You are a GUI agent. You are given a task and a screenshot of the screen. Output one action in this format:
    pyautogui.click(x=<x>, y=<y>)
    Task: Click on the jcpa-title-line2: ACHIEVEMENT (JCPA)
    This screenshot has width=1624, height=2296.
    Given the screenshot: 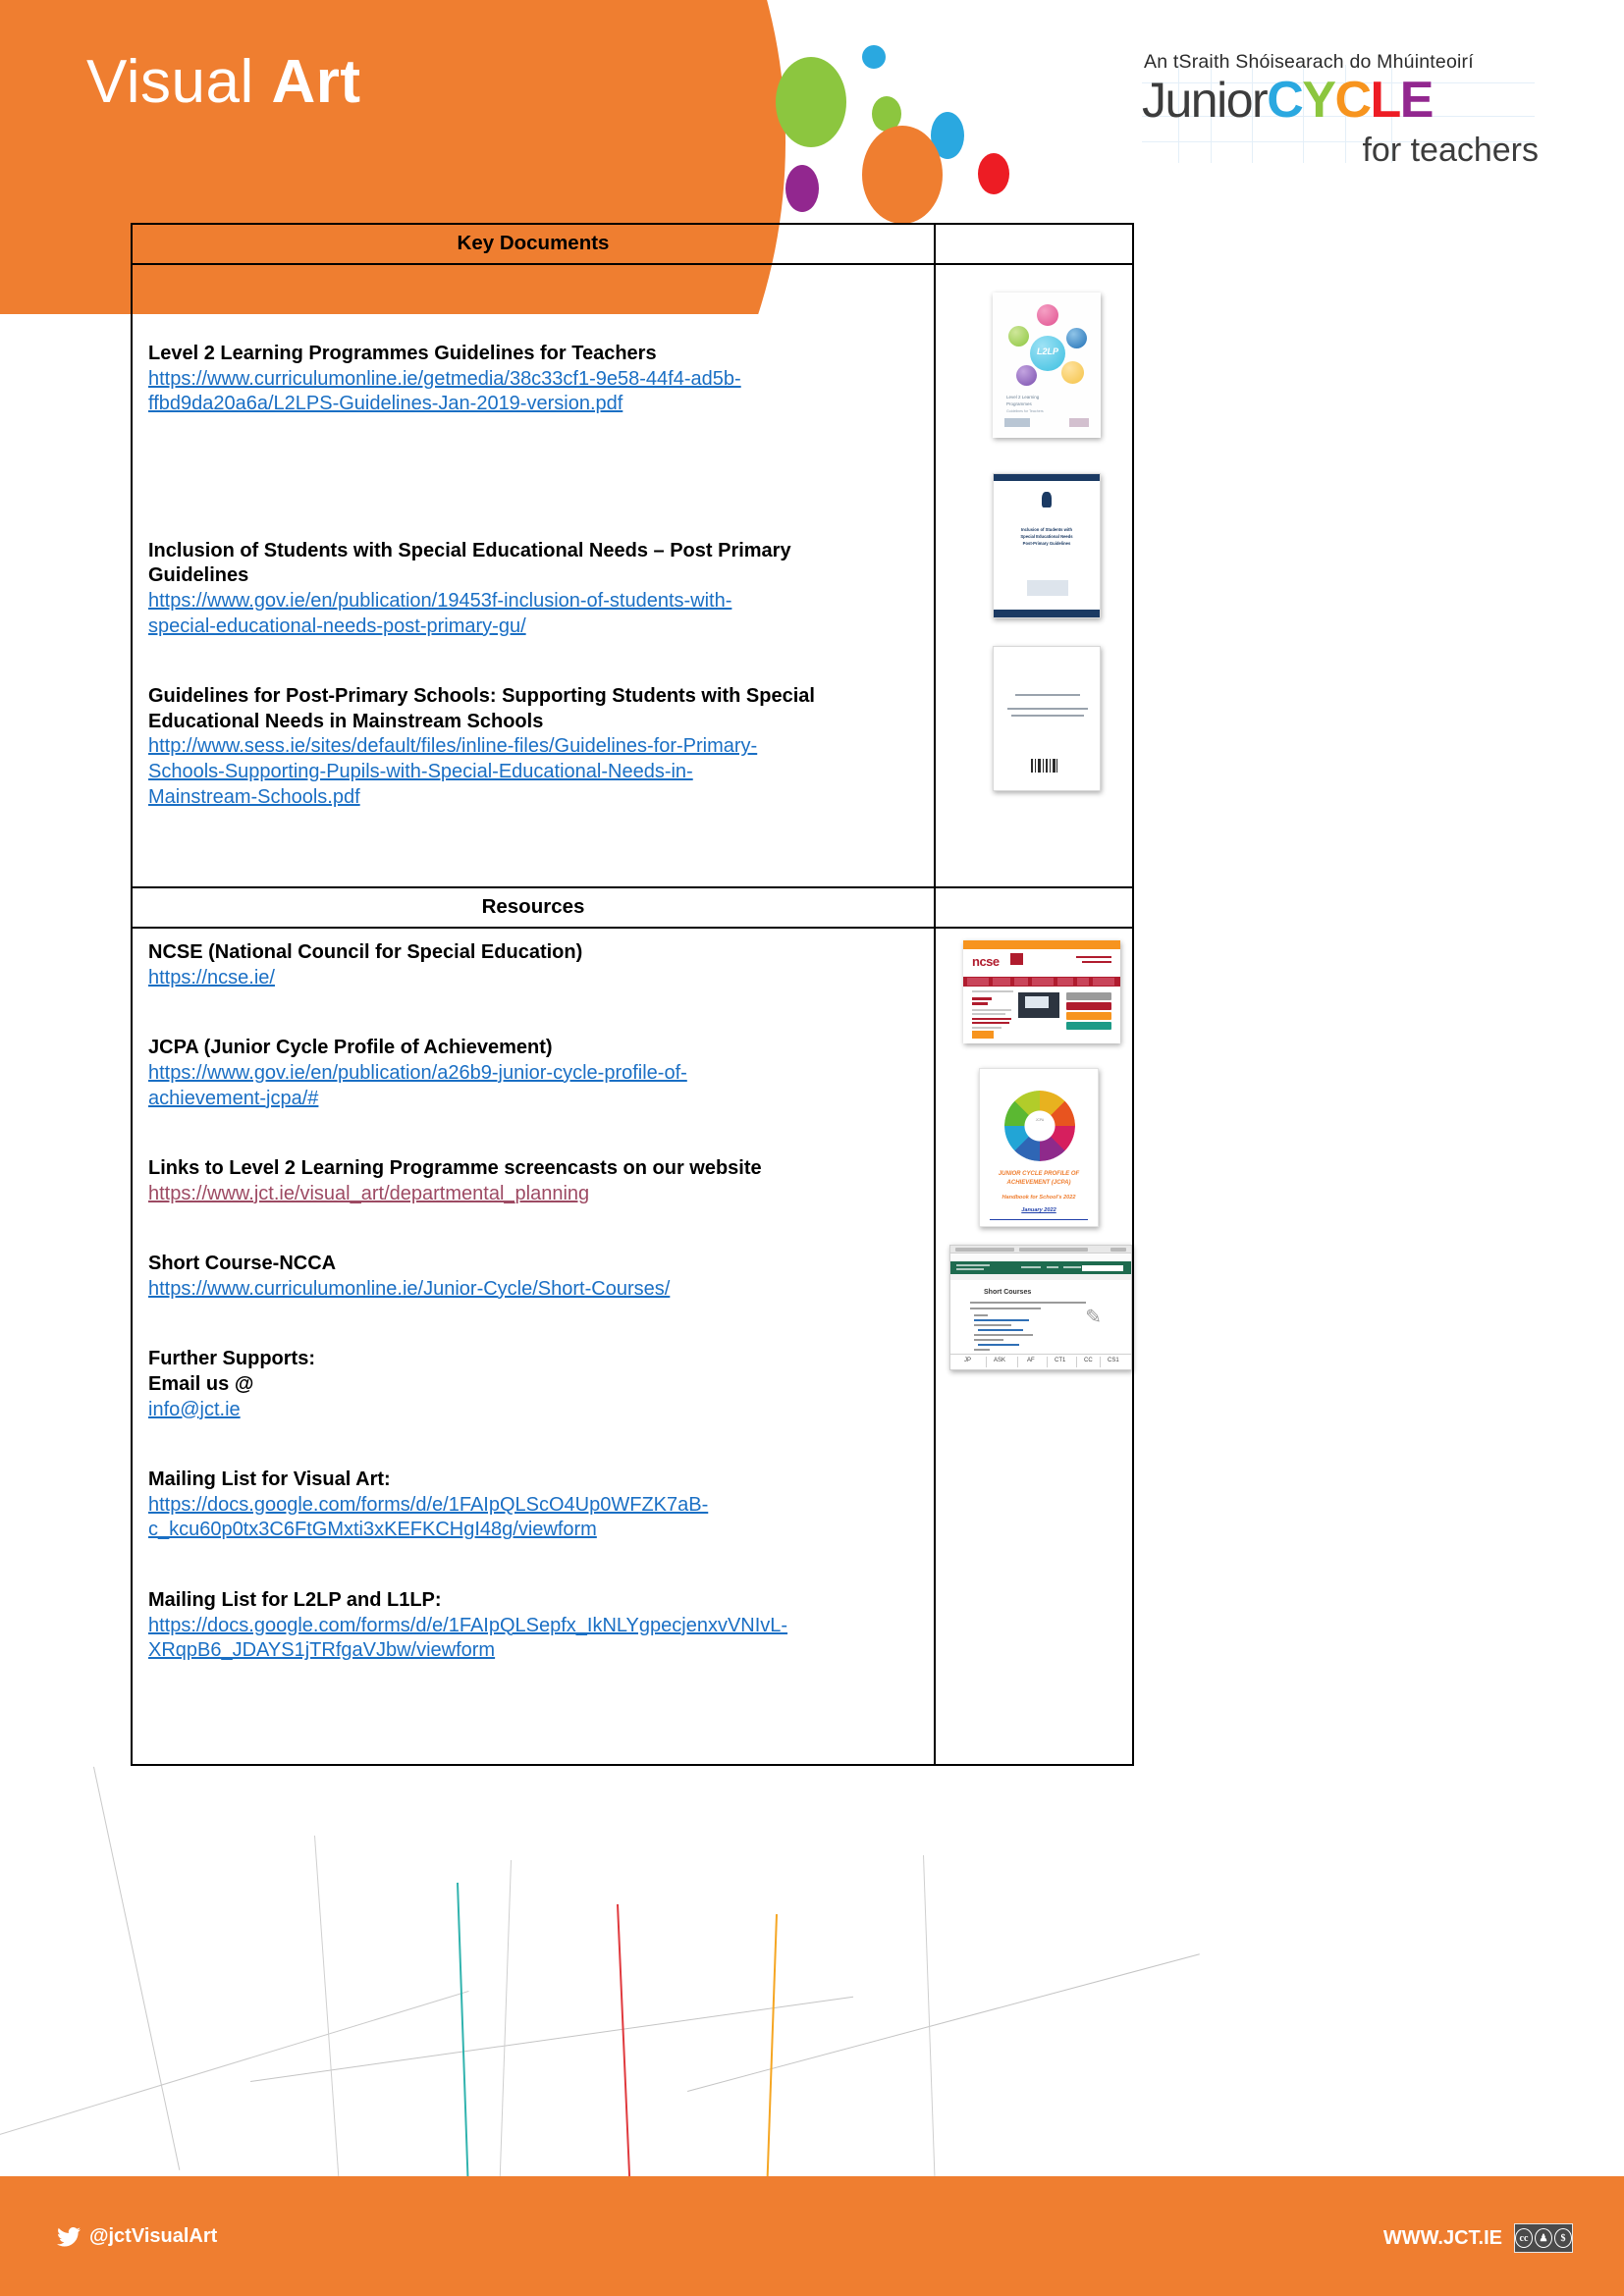 What is the action you would take?
    pyautogui.click(x=1038, y=1183)
    